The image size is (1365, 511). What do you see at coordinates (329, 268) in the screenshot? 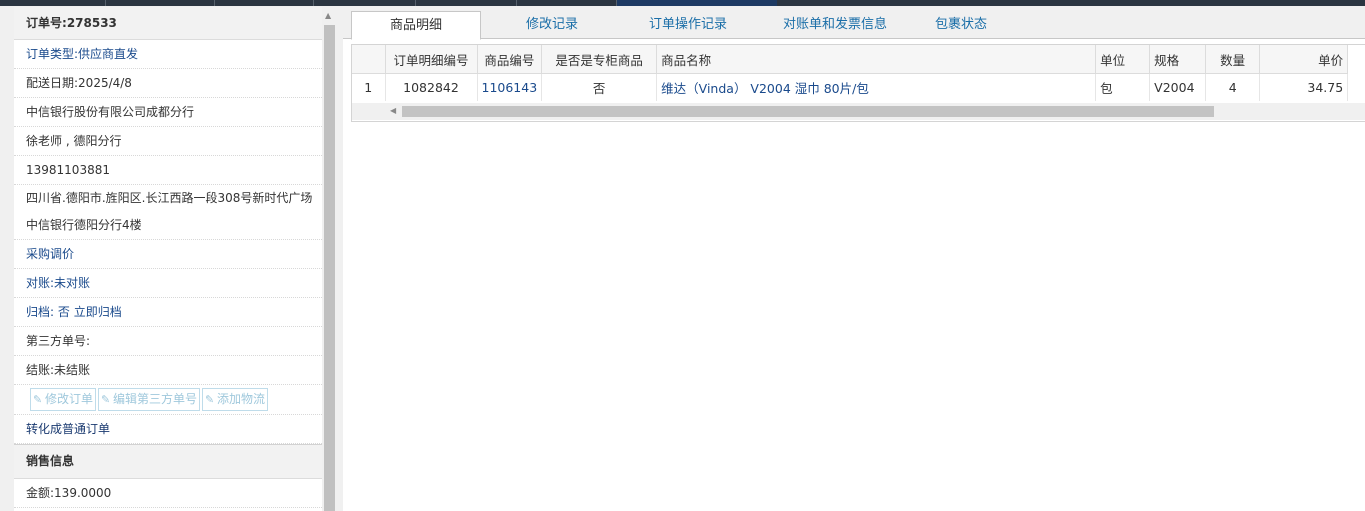
I see `left-panel-scrollbar-thumb` at bounding box center [329, 268].